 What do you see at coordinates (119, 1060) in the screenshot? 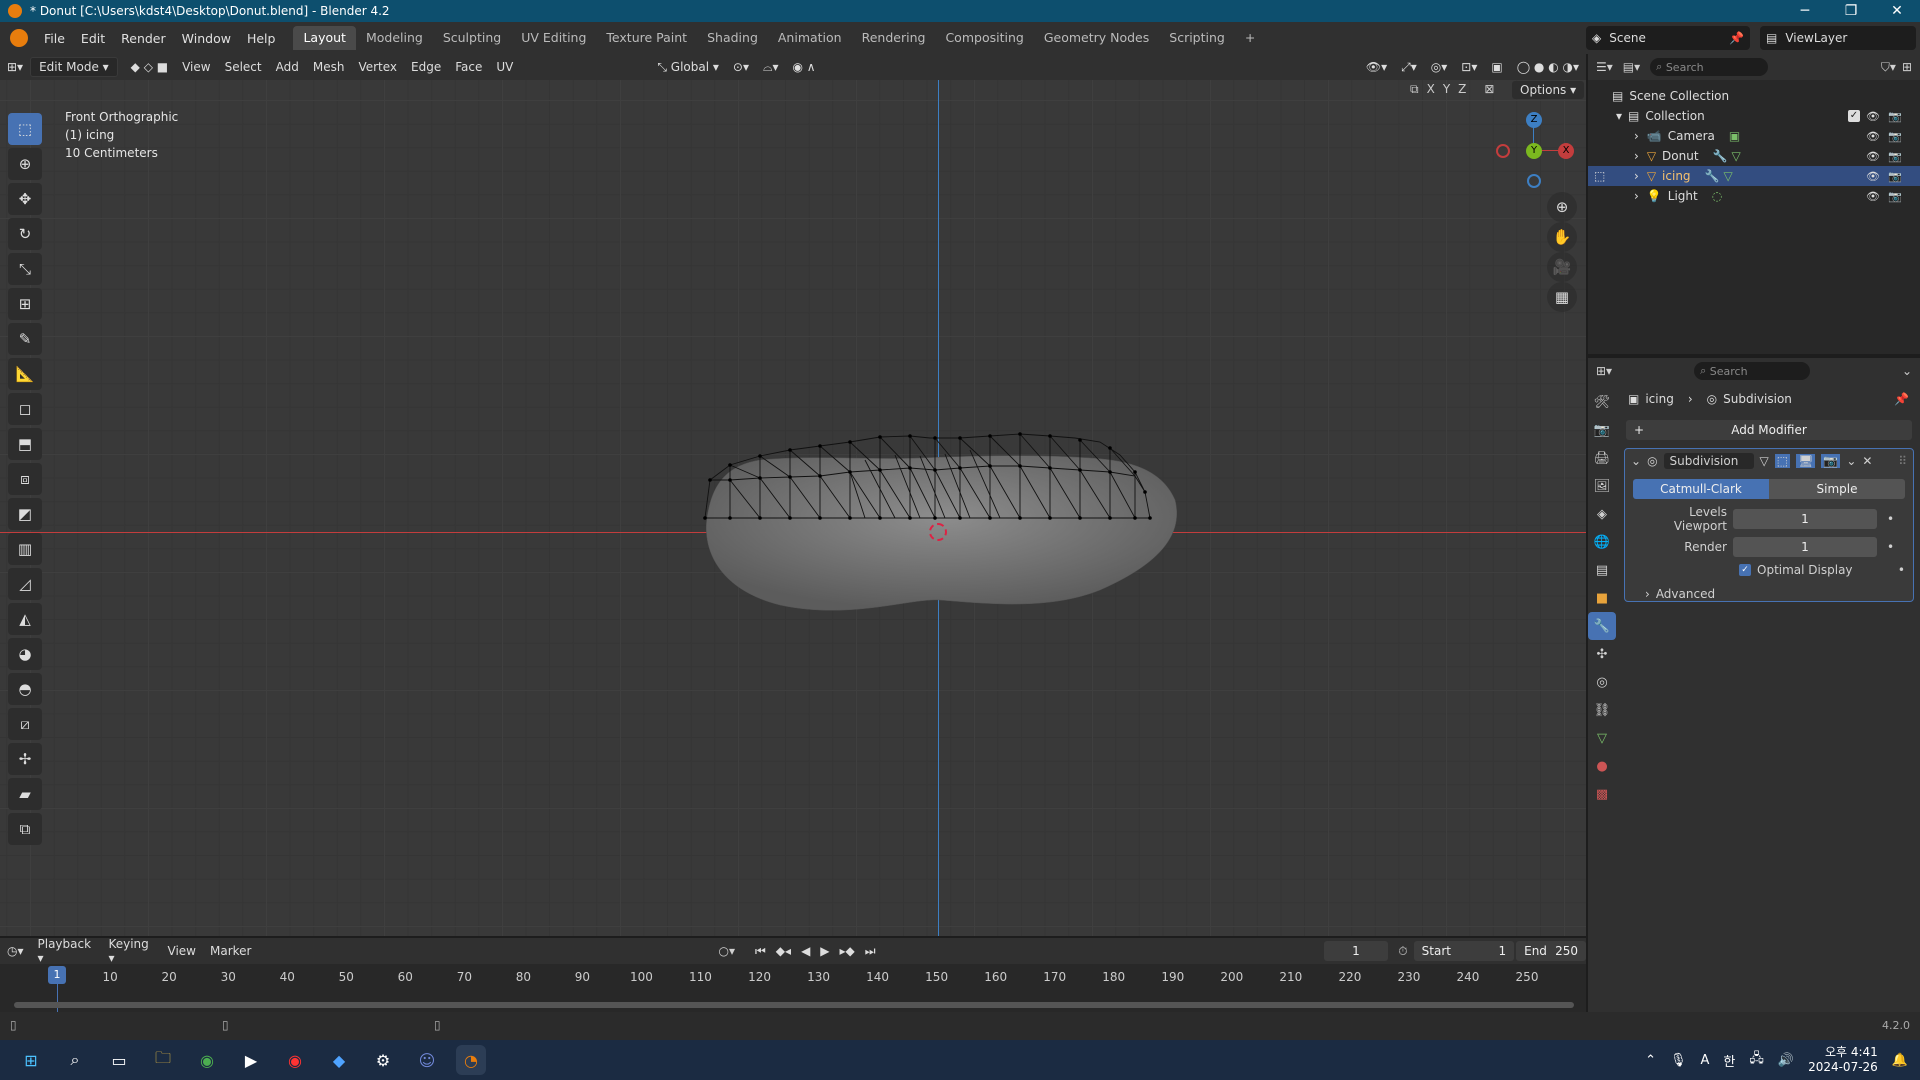
I see `task-view-icon: ▭` at bounding box center [119, 1060].